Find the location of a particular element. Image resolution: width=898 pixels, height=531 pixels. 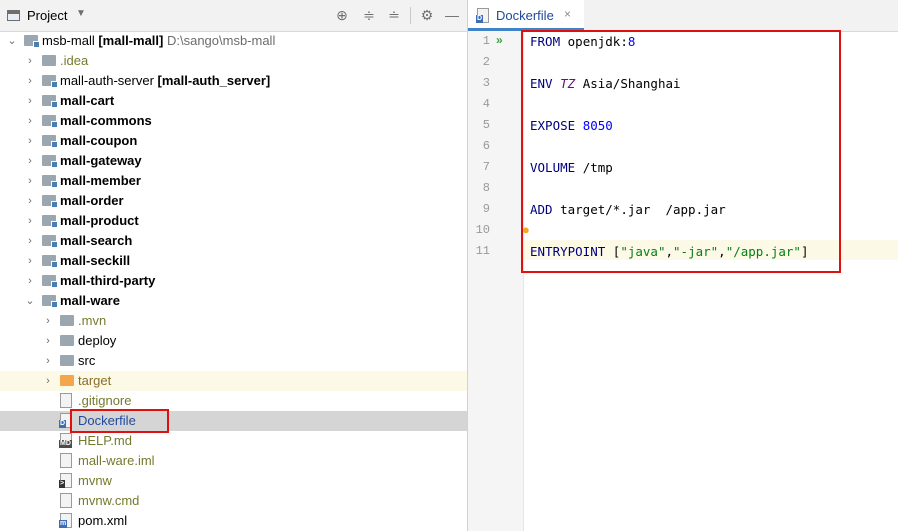

tree-row: › mall-seckill is located at coordinates (233, 261).